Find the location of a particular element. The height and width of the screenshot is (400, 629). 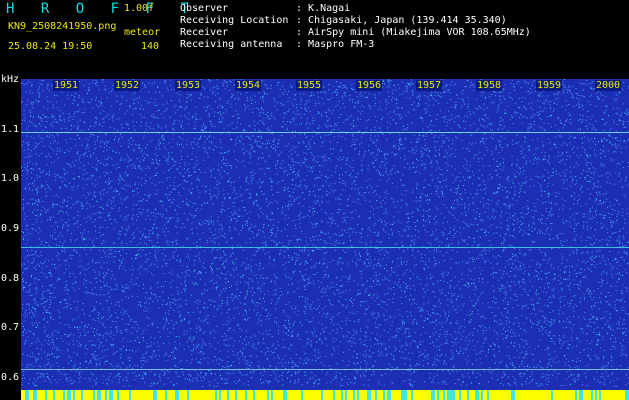

time-label-1958: 1958 is located at coordinates (489, 85).